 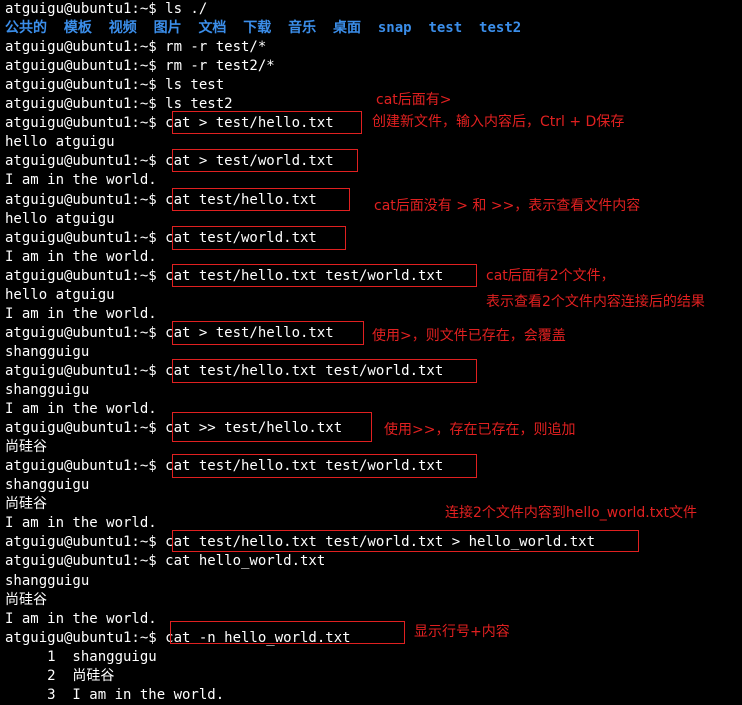 What do you see at coordinates (136, 47) in the screenshot?
I see `command-line: atguigu@ubuntu1:~$ rm -r test/*` at bounding box center [136, 47].